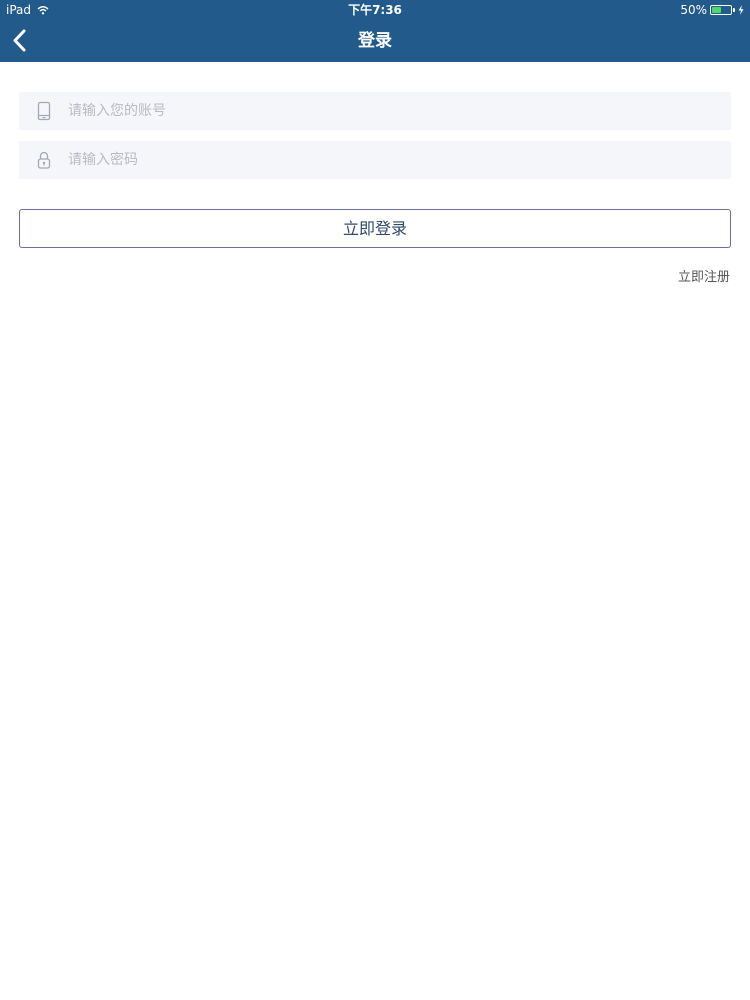 The height and width of the screenshot is (1000, 750). I want to click on battery-percent: 50%, so click(693, 10).